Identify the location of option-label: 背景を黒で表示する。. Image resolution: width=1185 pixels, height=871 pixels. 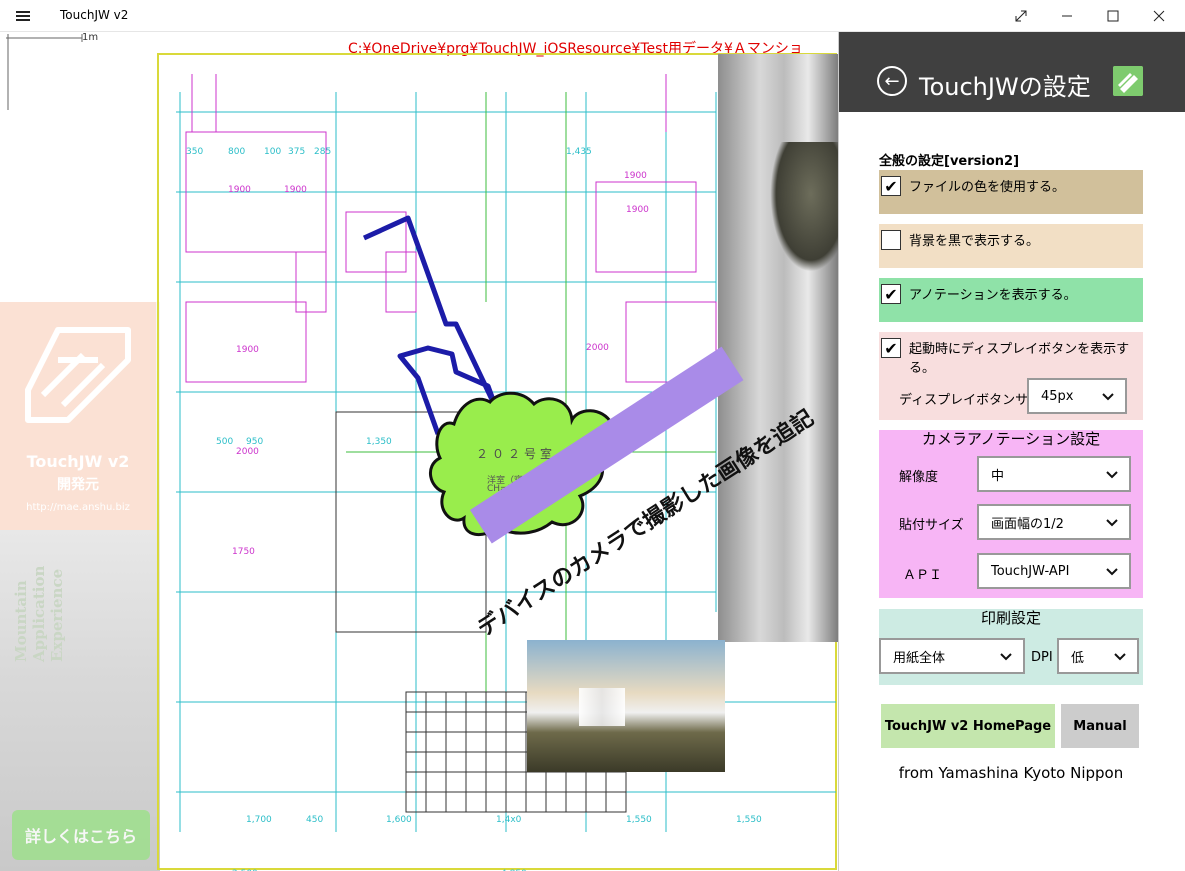
(974, 241).